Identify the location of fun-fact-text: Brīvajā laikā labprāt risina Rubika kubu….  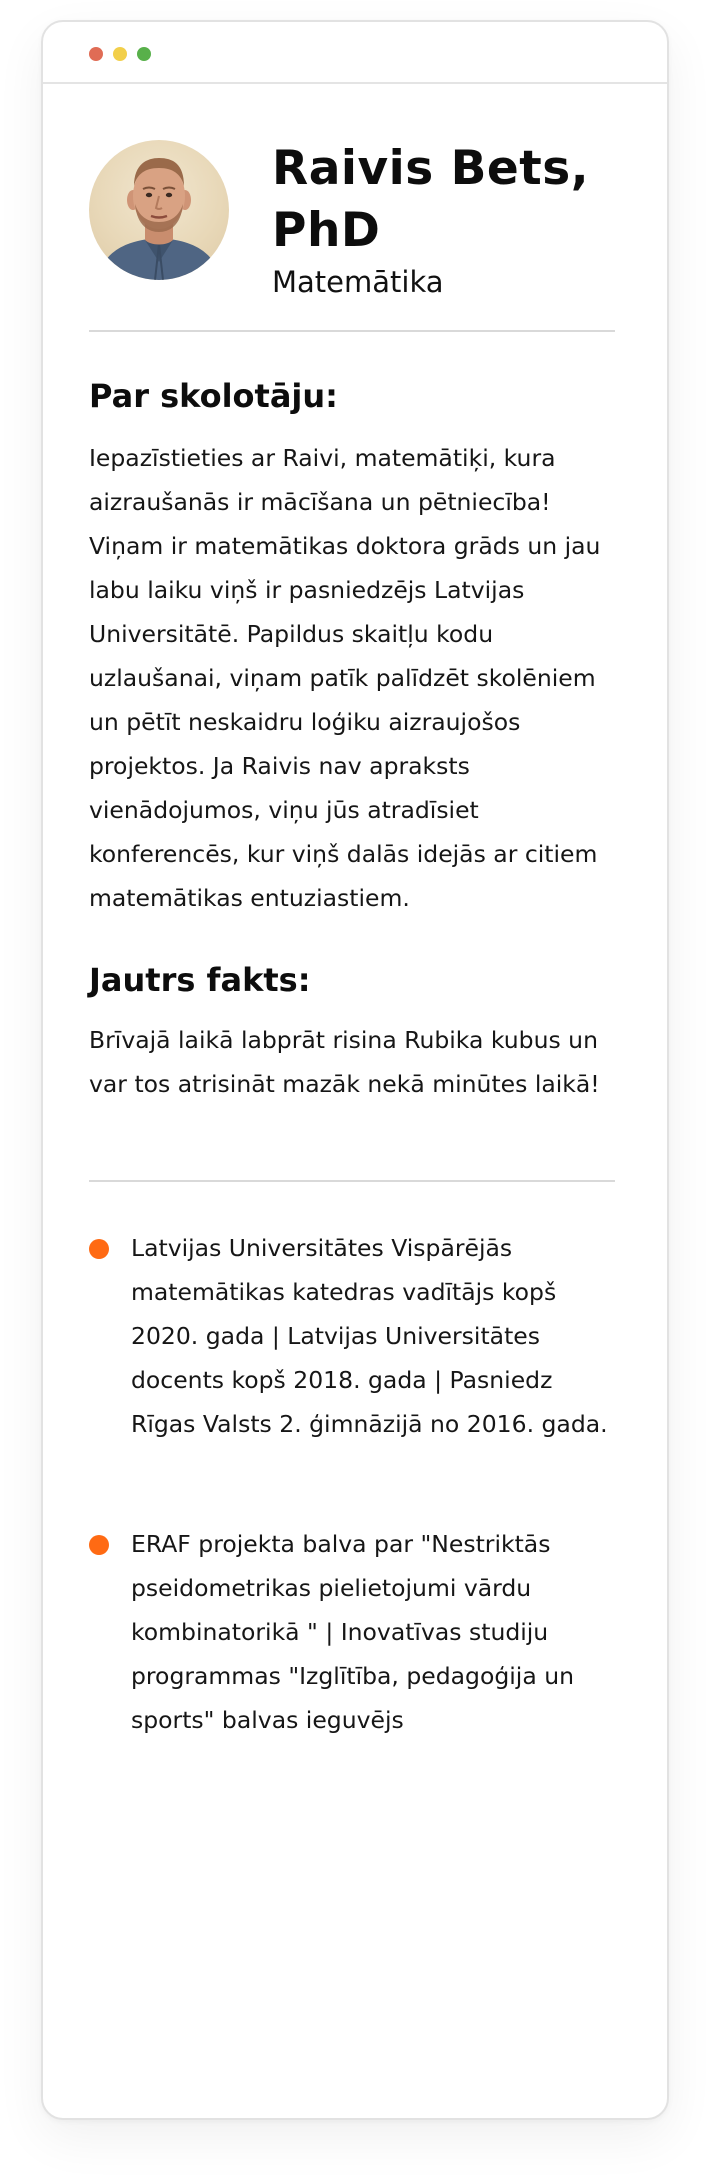
(344, 1062).